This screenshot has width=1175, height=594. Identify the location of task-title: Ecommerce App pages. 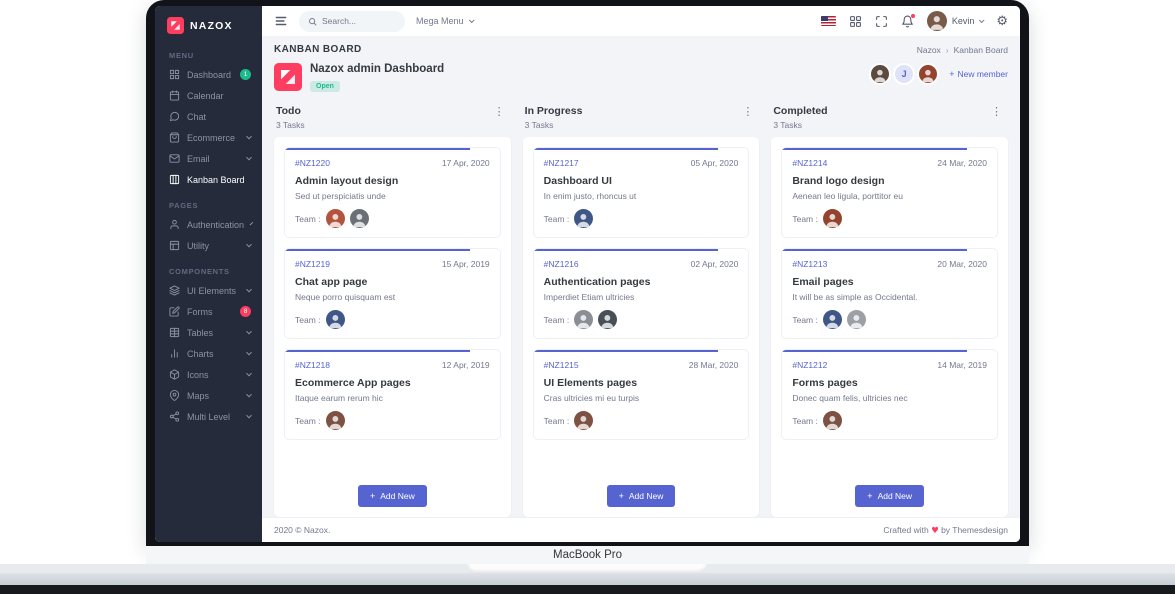
(353, 383).